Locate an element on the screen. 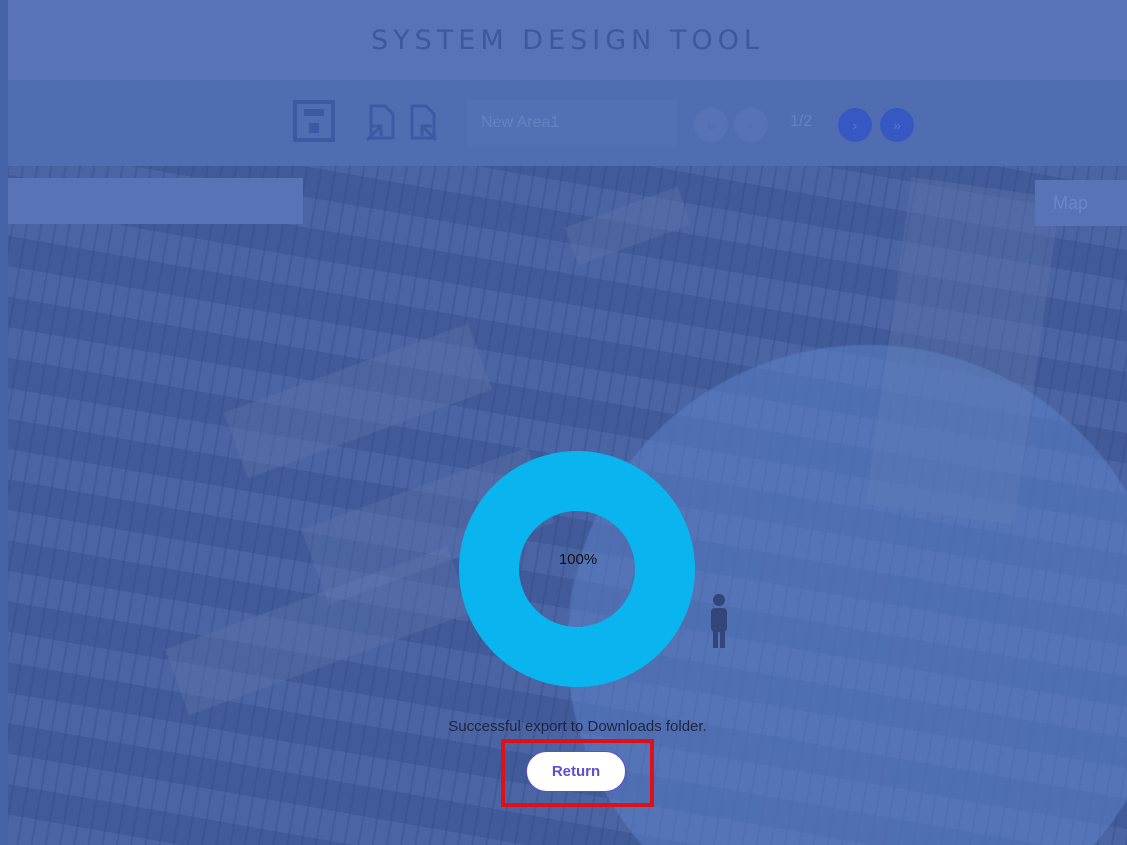 The height and width of the screenshot is (845, 1127). export-success-message: Successful export to Downloads folder. is located at coordinates (577, 726).